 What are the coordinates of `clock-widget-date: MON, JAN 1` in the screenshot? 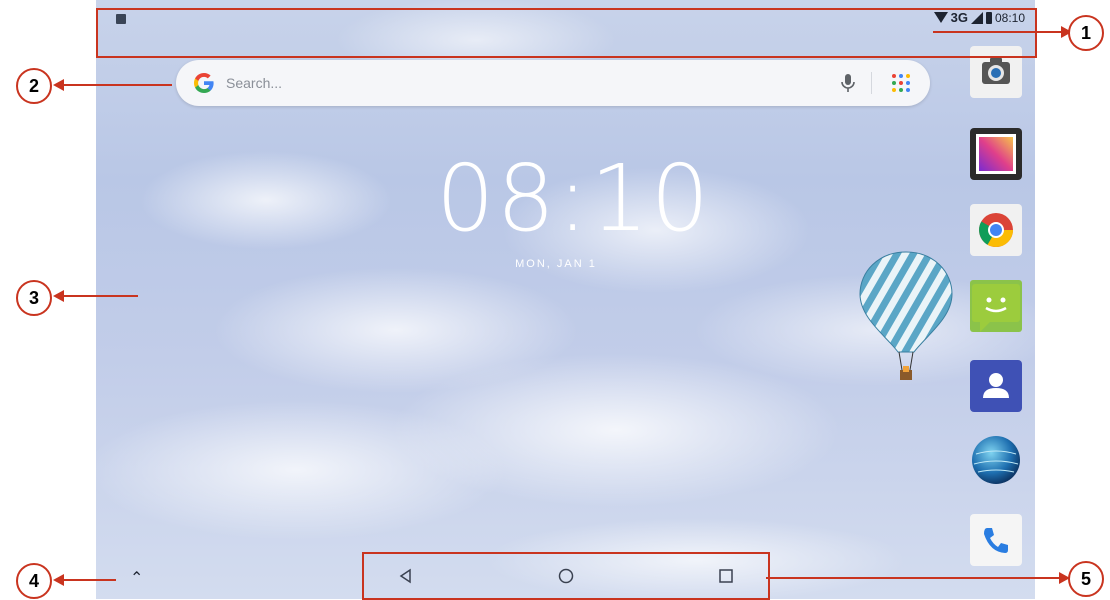 It's located at (556, 264).